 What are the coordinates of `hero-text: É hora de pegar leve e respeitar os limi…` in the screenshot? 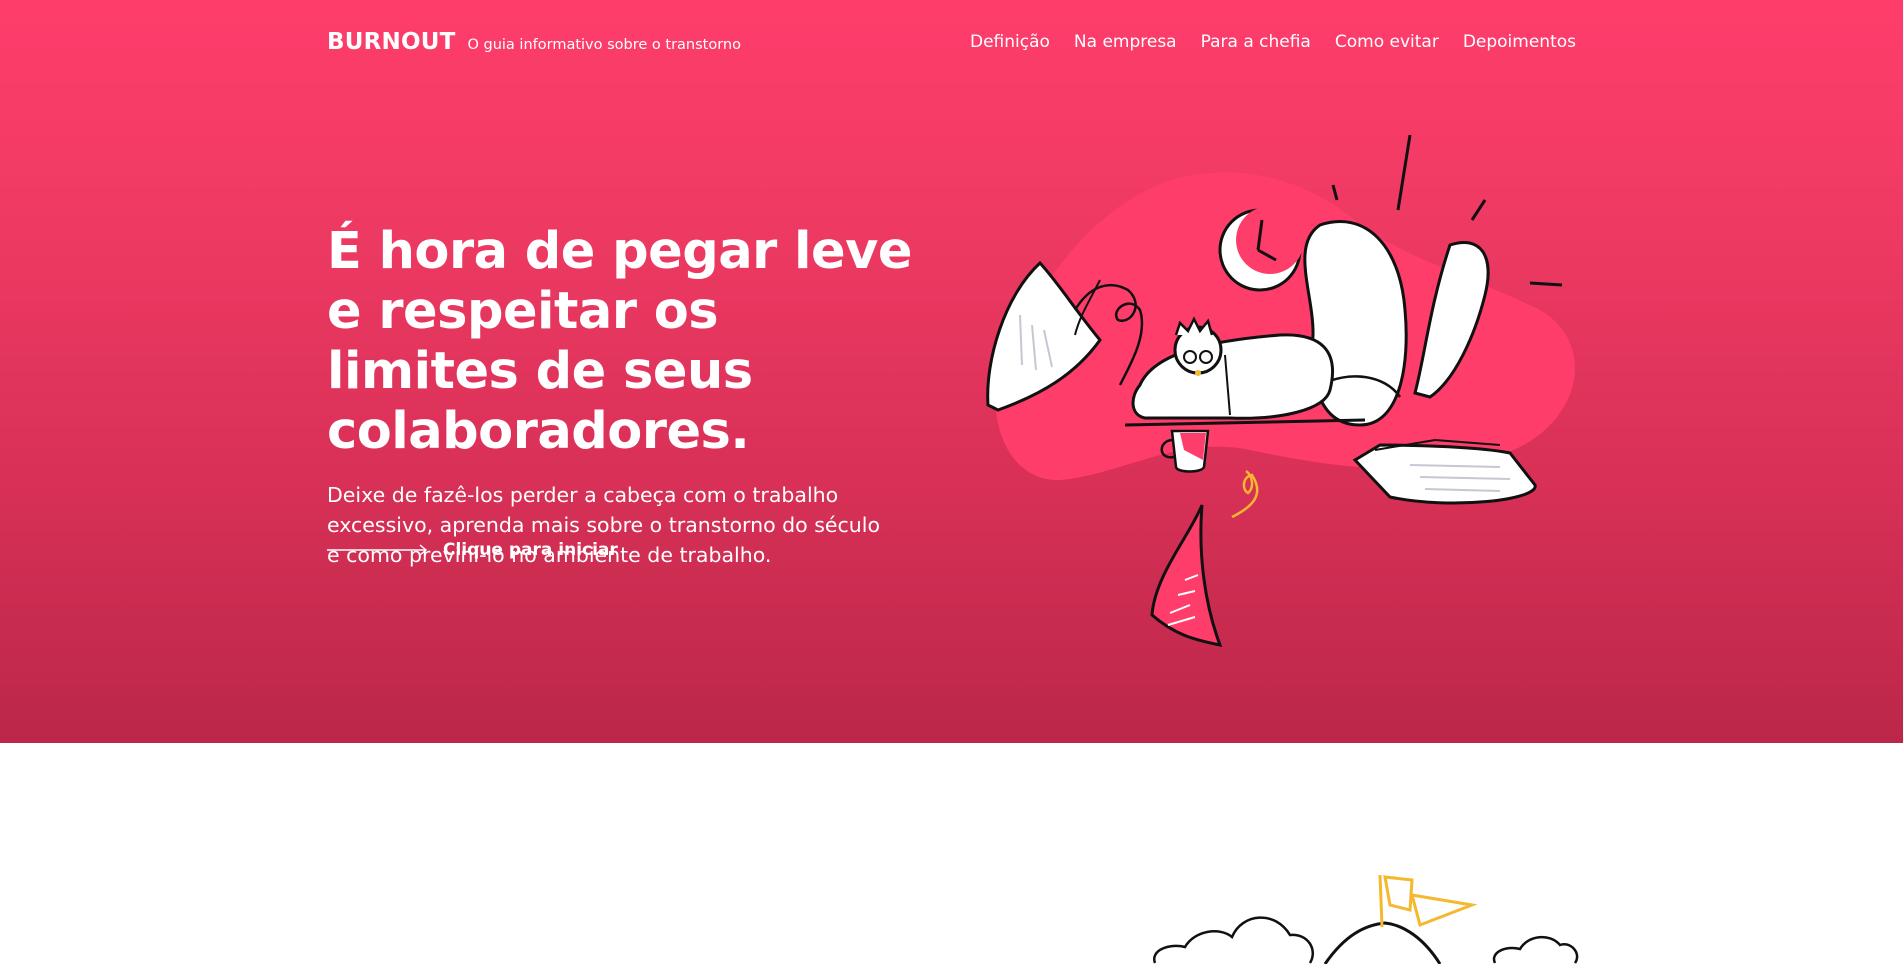 It's located at (622, 396).